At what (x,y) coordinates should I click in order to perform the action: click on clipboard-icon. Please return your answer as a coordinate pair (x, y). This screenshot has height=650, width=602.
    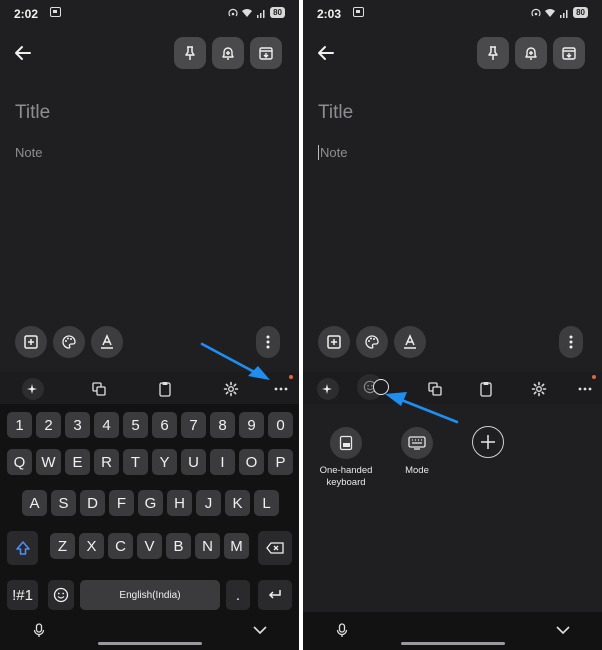
    Looking at the image, I should click on (165, 389).